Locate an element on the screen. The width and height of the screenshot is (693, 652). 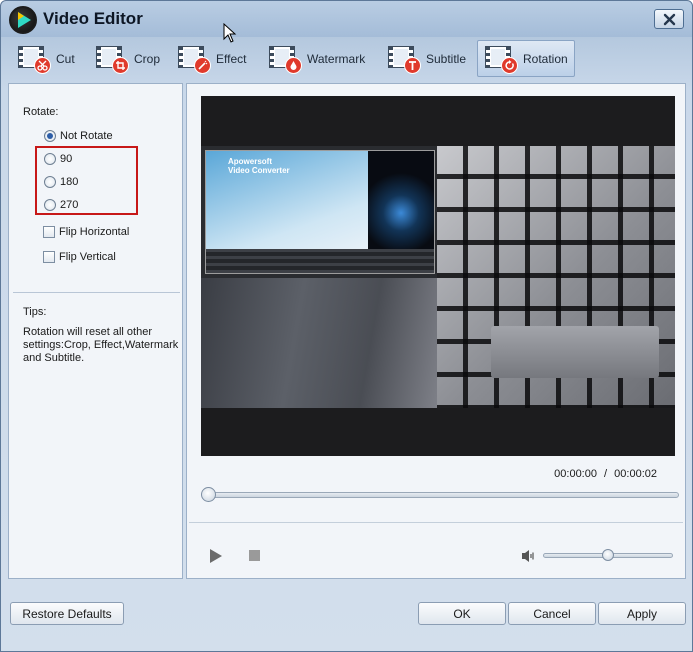
radio-270-label: 270 is located at coordinates (69, 205).